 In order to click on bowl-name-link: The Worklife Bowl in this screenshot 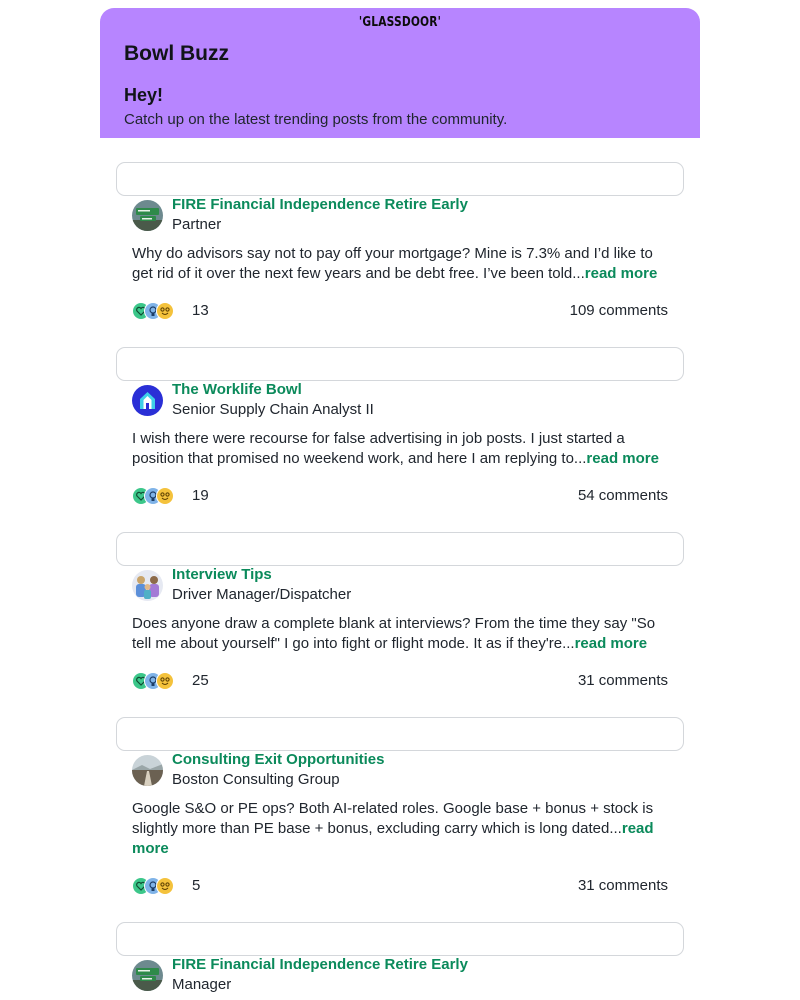, I will do `click(237, 389)`.